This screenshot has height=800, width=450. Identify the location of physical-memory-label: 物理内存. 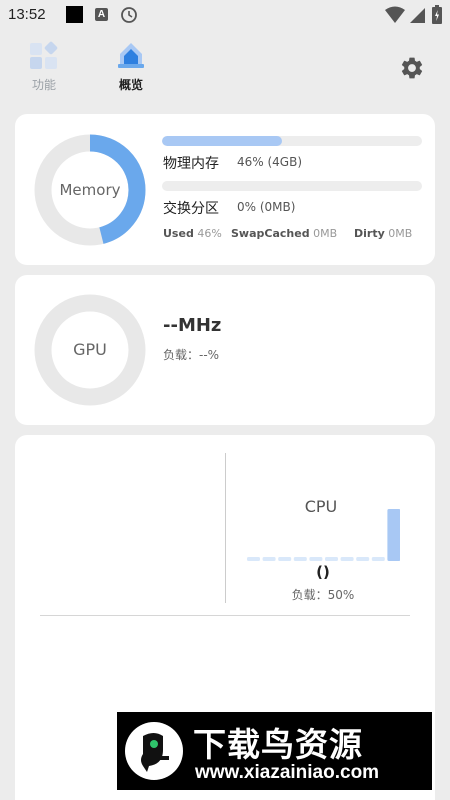
(191, 164).